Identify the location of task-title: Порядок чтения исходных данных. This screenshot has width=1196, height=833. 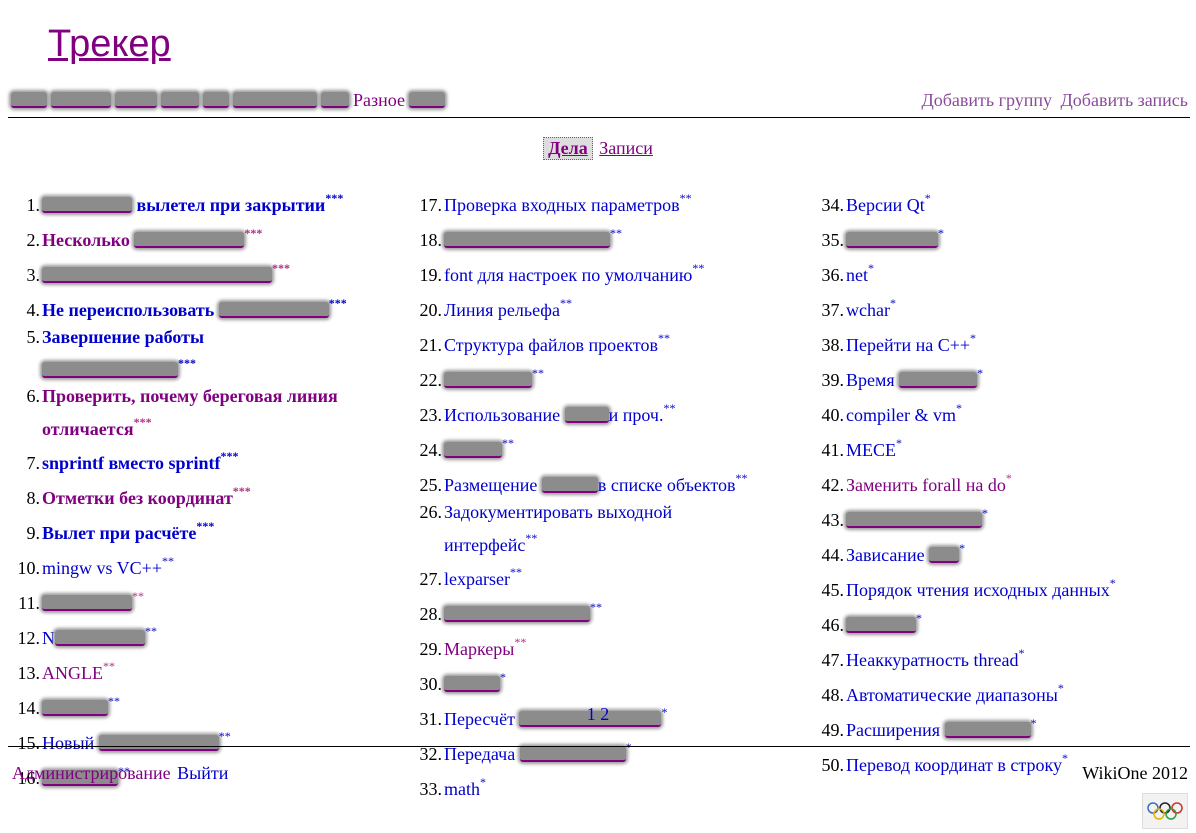
(978, 590).